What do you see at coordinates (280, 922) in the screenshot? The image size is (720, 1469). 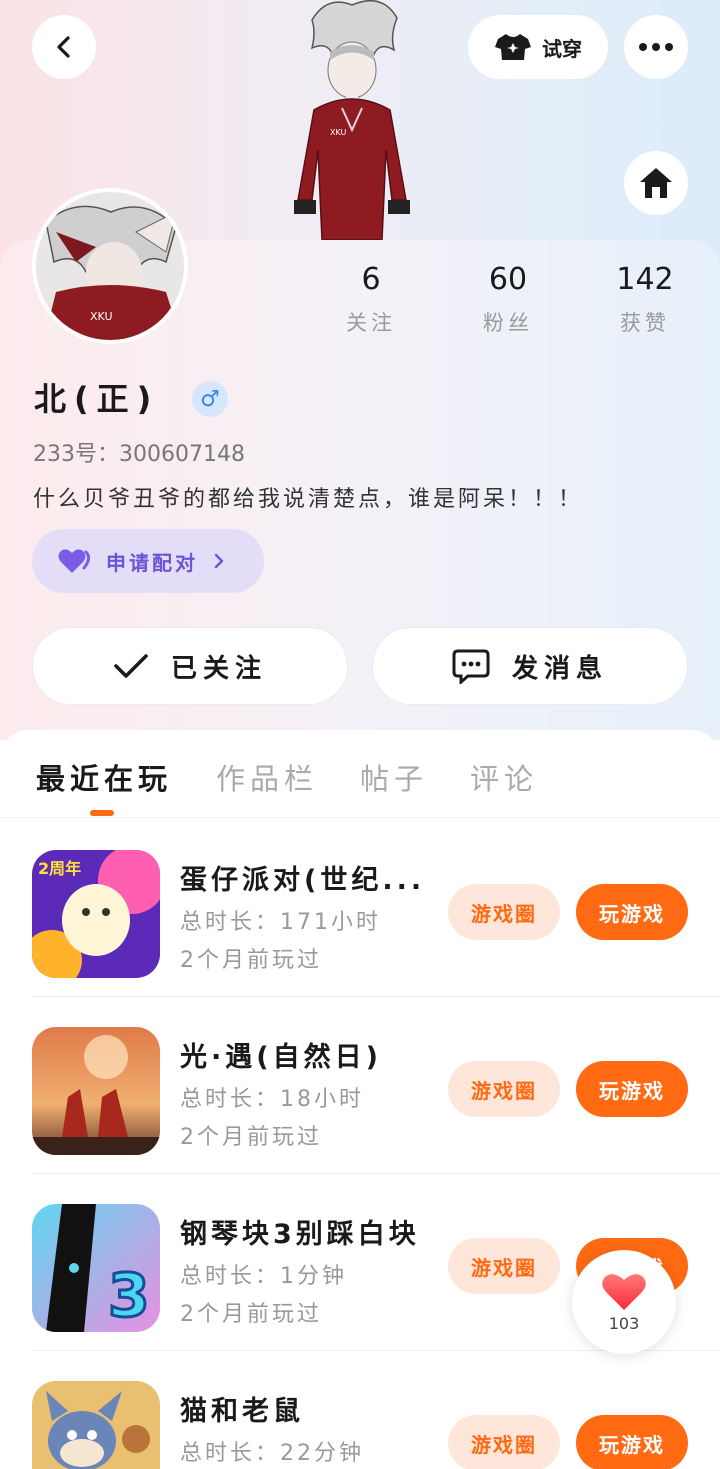 I see `game-duration: 总时长：171小时` at bounding box center [280, 922].